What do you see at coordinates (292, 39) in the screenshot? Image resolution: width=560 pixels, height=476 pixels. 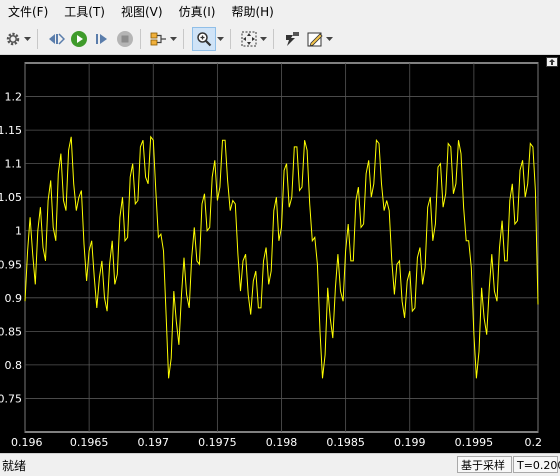 I see `highlight-icon` at bounding box center [292, 39].